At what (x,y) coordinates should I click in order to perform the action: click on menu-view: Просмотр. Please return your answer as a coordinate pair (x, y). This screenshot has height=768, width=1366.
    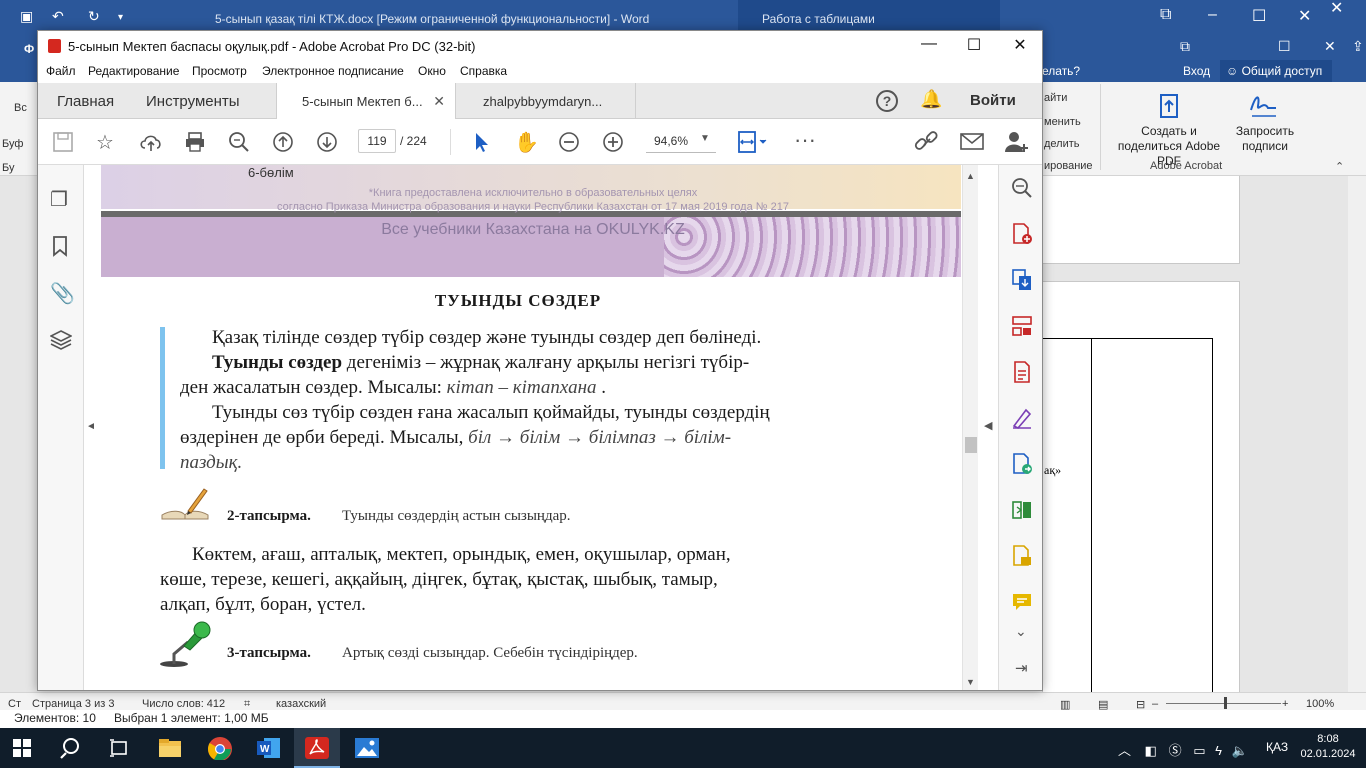
    Looking at the image, I should click on (219, 71).